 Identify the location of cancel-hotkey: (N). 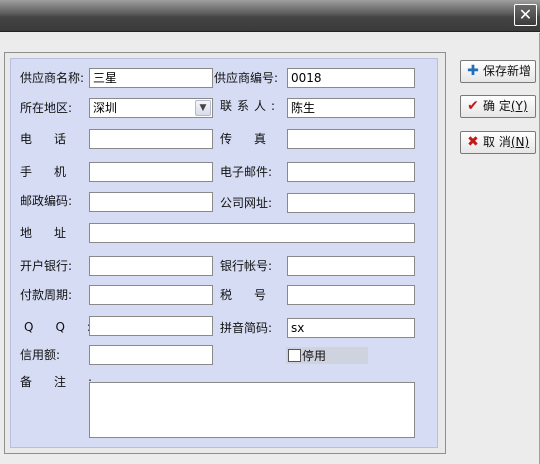
(520, 142).